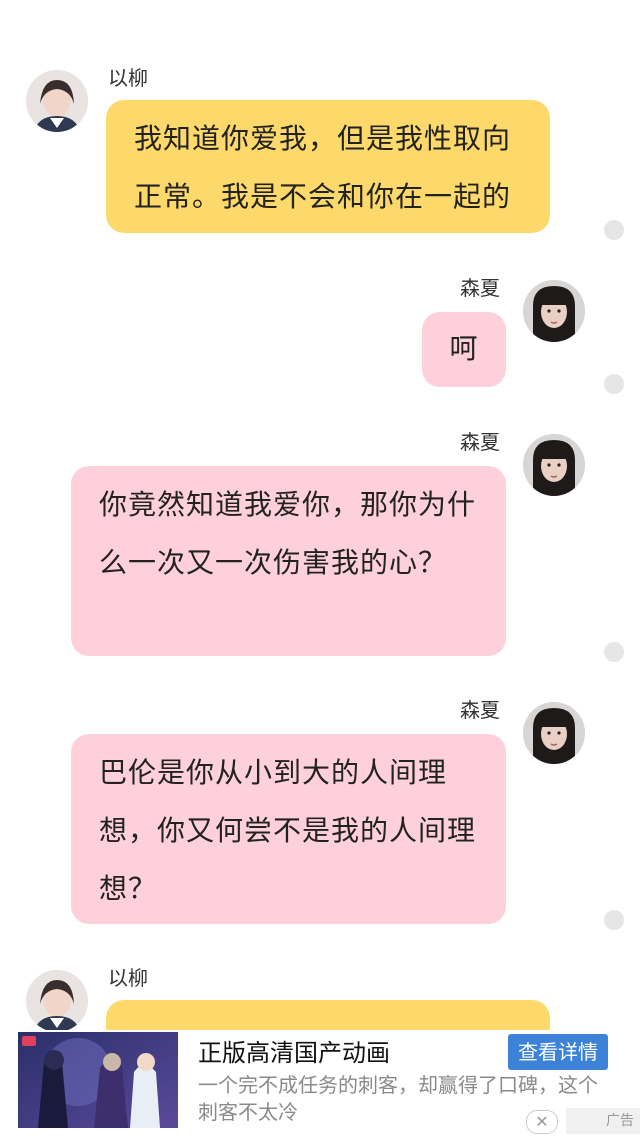 The width and height of the screenshot is (640, 1138). Describe the element at coordinates (288, 829) in the screenshot. I see `message-bubble: 巴伦是你从小到大的人间理想，你又何尝不是我的人间理想？` at that location.